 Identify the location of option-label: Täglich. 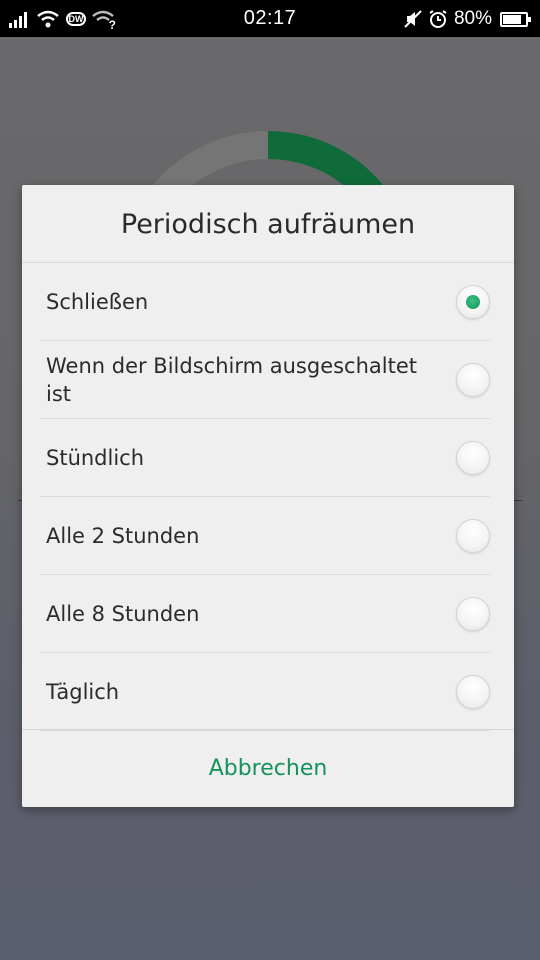
(83, 691).